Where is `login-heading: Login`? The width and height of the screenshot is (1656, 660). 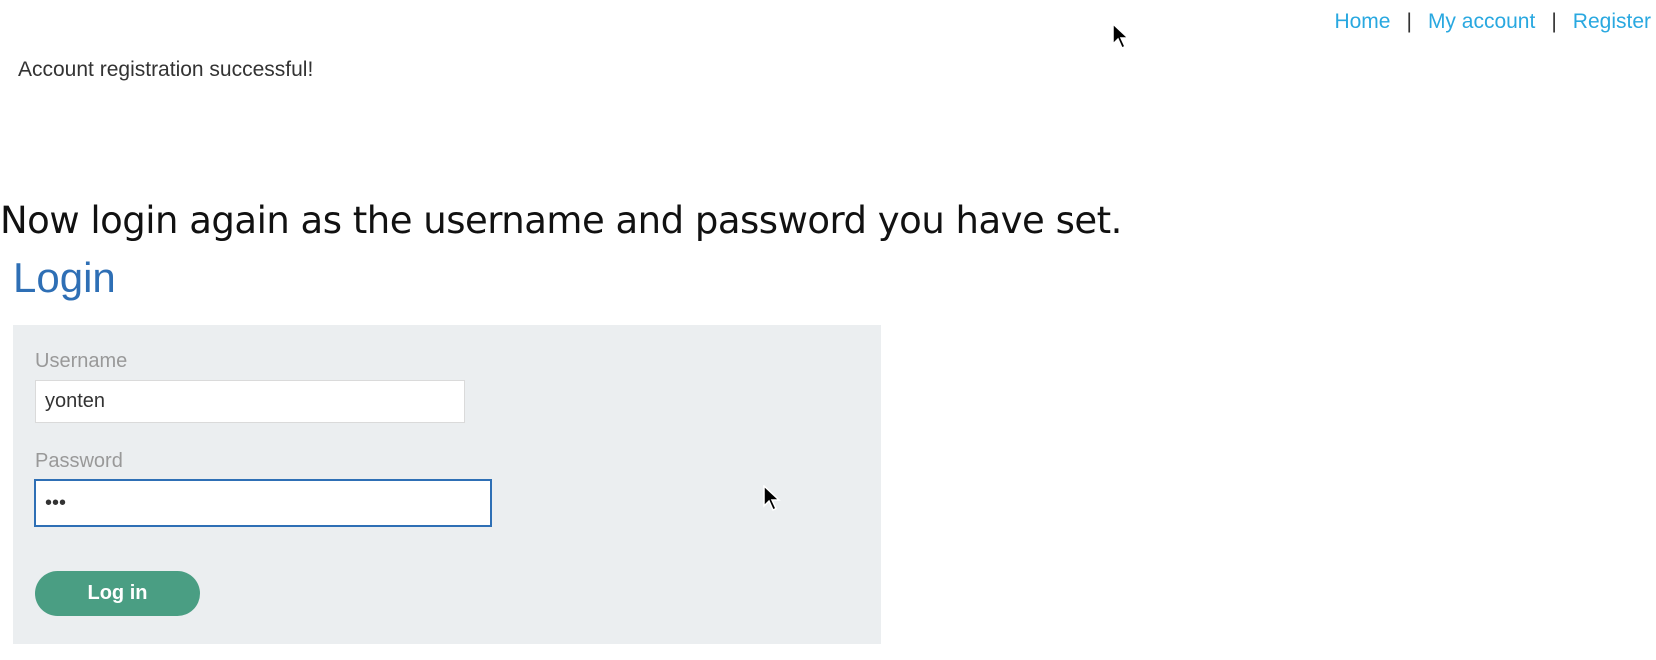
login-heading: Login is located at coordinates (64, 277).